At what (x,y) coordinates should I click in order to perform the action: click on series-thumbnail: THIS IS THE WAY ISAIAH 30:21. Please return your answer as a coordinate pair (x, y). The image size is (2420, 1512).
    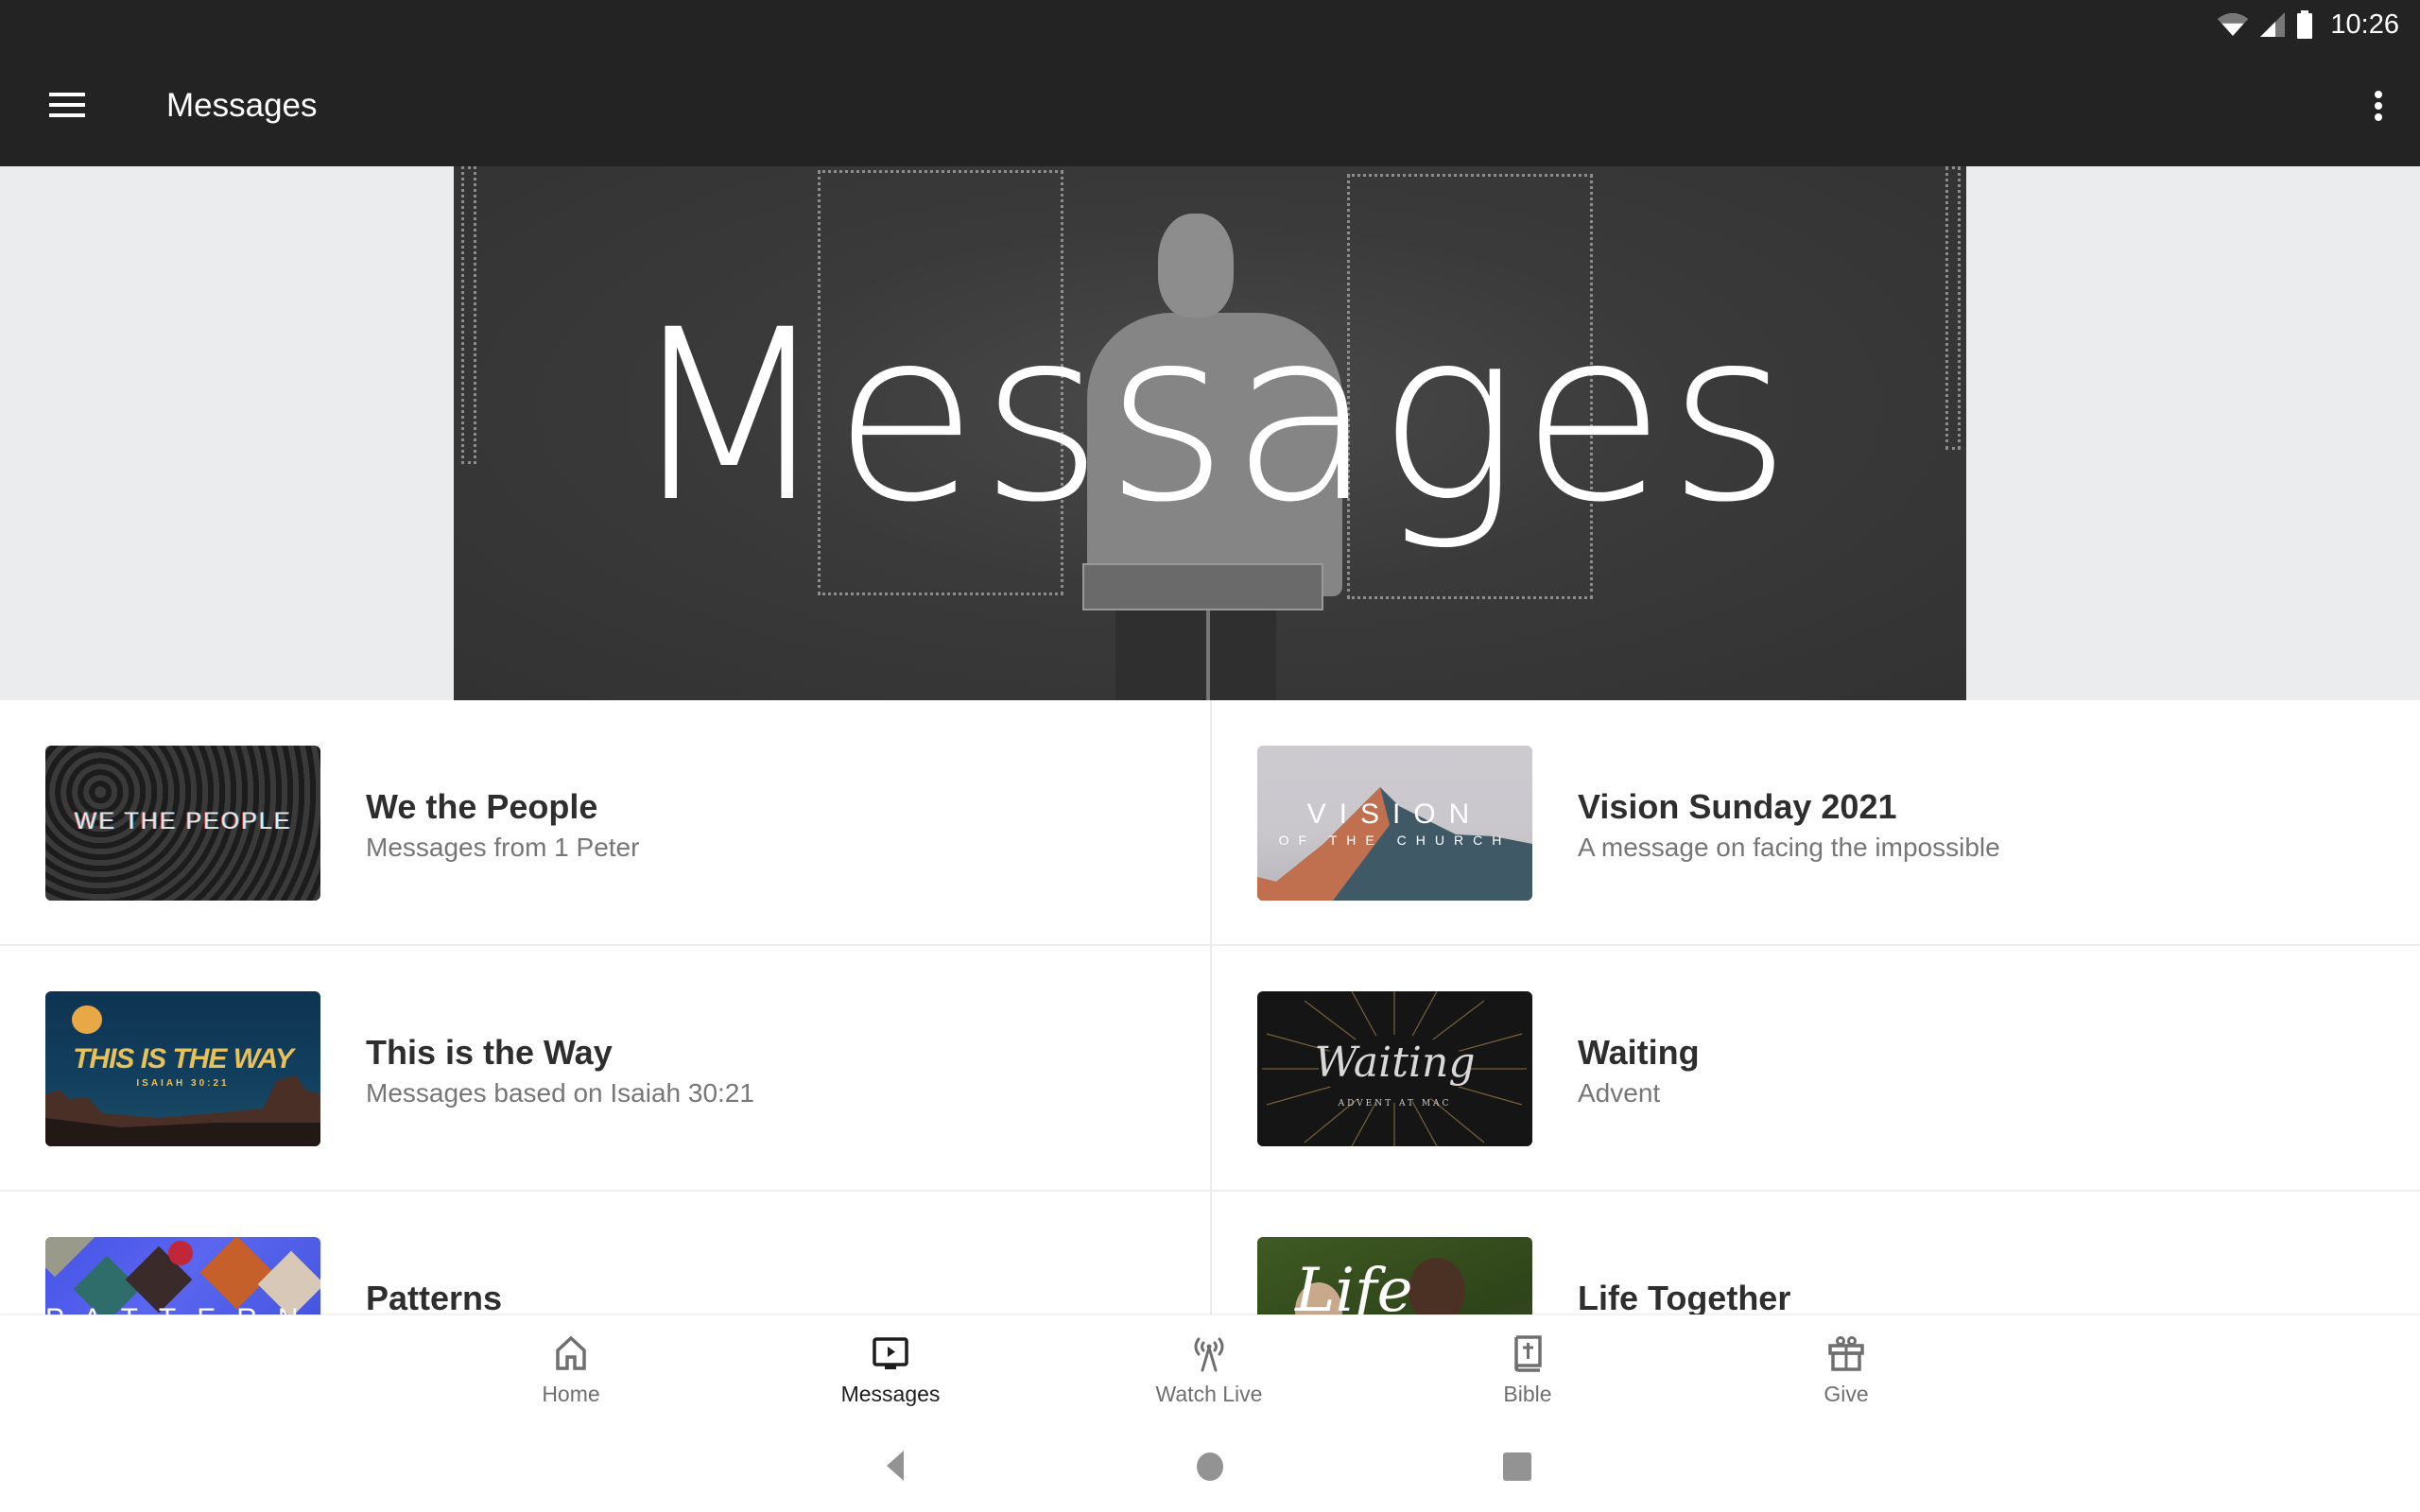
    Looking at the image, I should click on (182, 1068).